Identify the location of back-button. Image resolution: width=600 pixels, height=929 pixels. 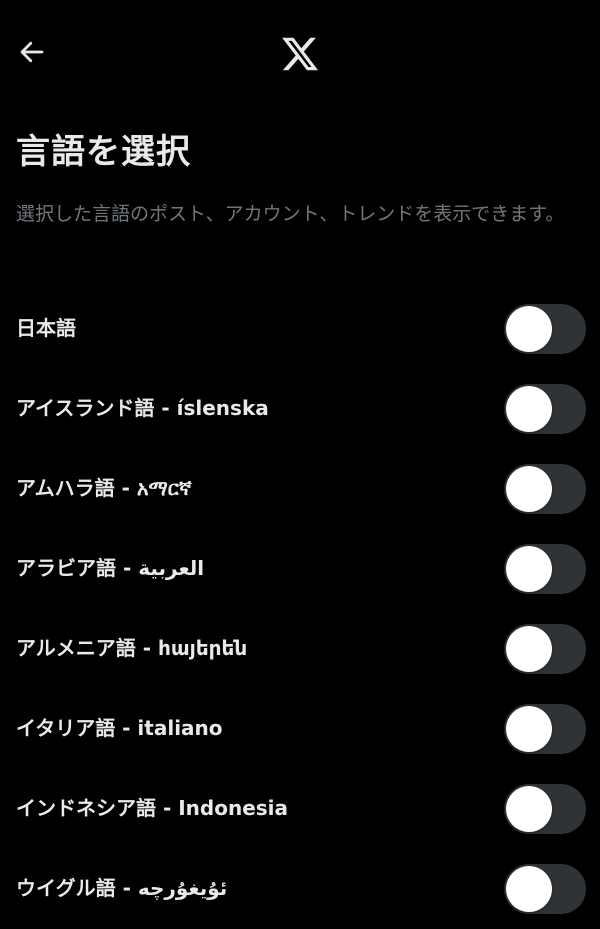
(32, 54).